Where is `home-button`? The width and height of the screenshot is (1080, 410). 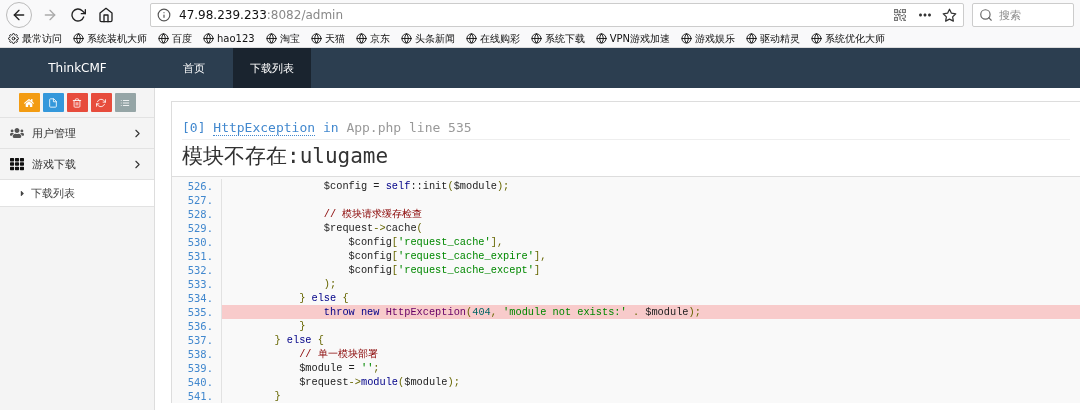 home-button is located at coordinates (106, 15).